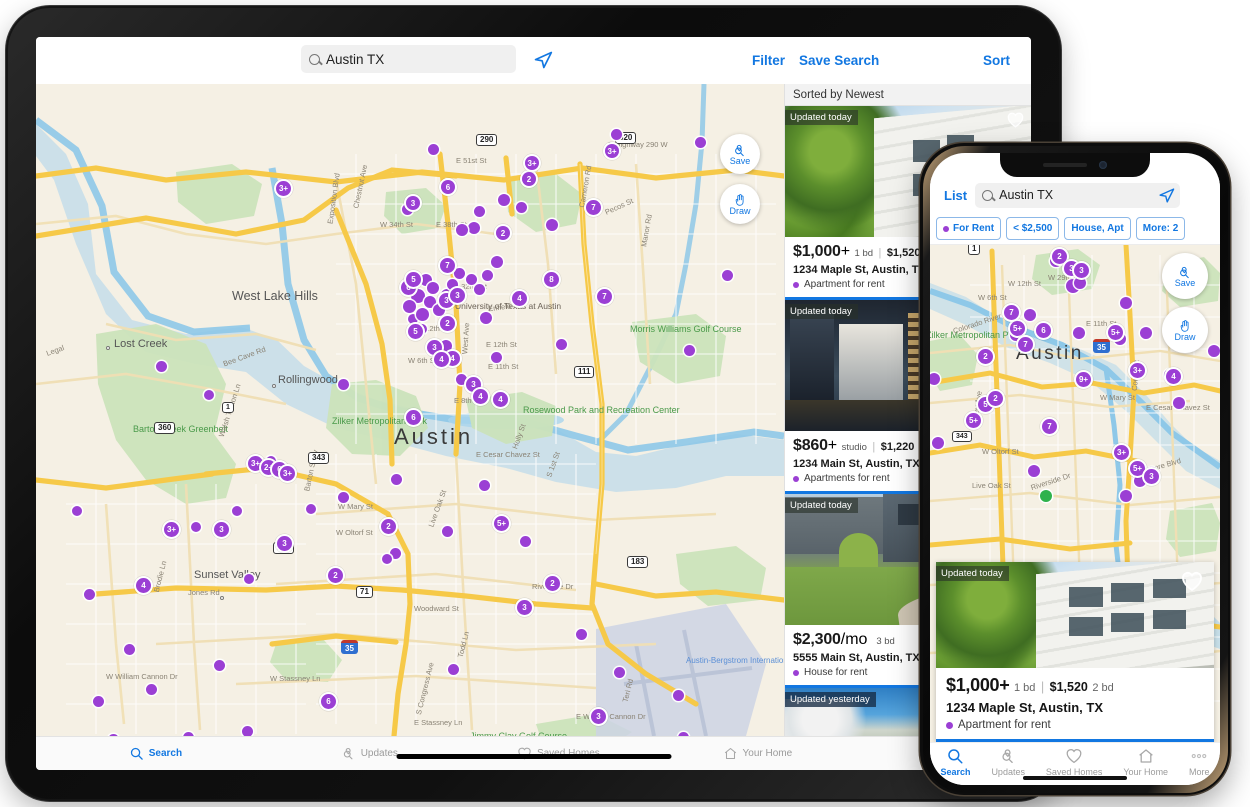  What do you see at coordinates (1074, 762) in the screenshot?
I see `tab-saved-homes: Saved Homes` at bounding box center [1074, 762].